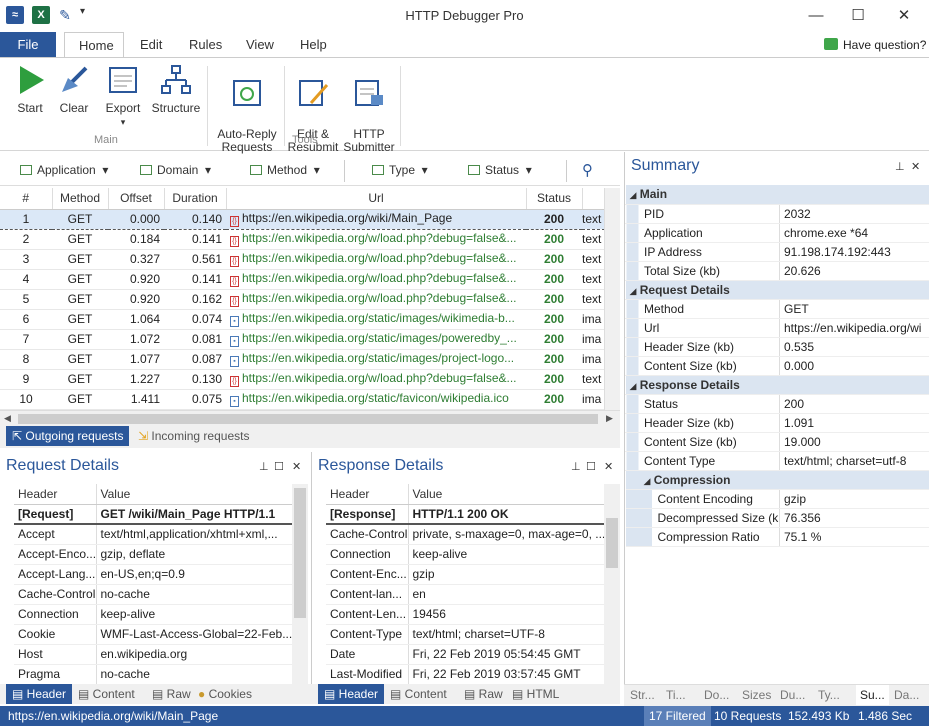  What do you see at coordinates (30, 89) in the screenshot?
I see `start-button: Start` at bounding box center [30, 89].